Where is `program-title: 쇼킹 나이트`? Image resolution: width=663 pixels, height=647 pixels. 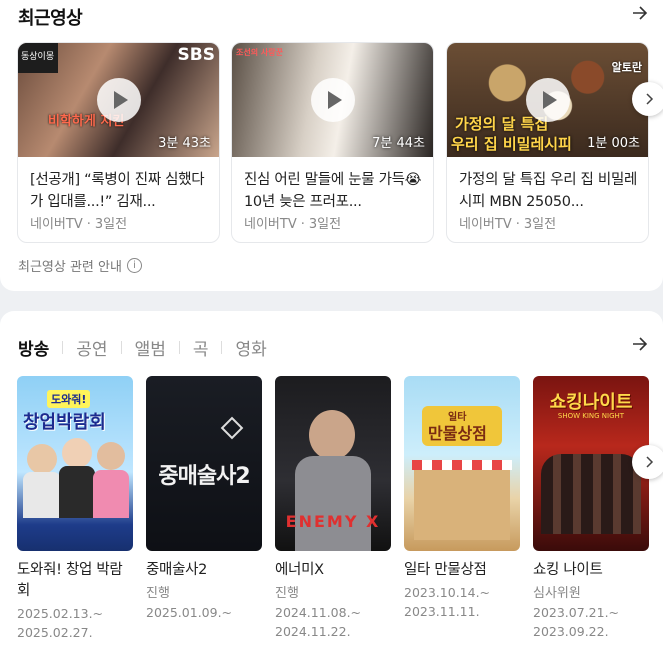
program-title: 쇼킹 나이트 is located at coordinates (568, 570).